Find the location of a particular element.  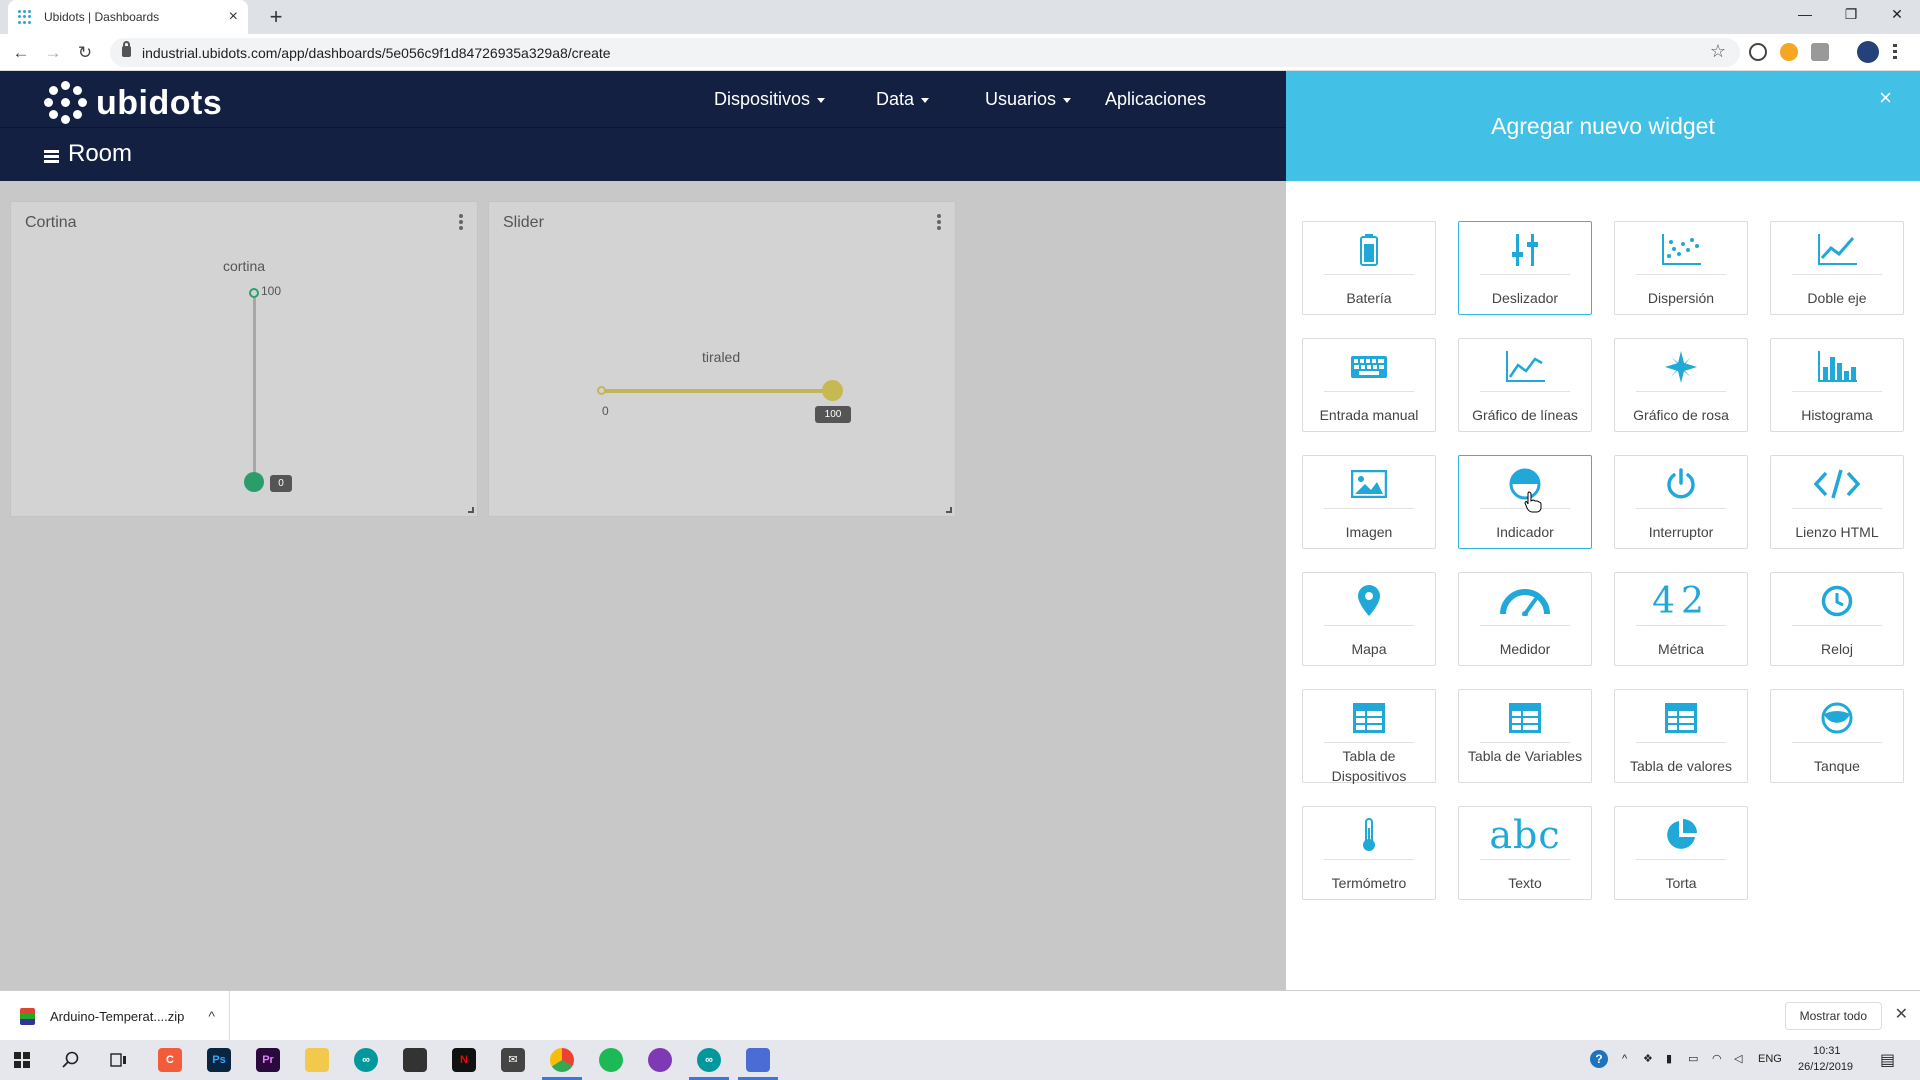

vertical-slider-track is located at coordinates (254, 387).